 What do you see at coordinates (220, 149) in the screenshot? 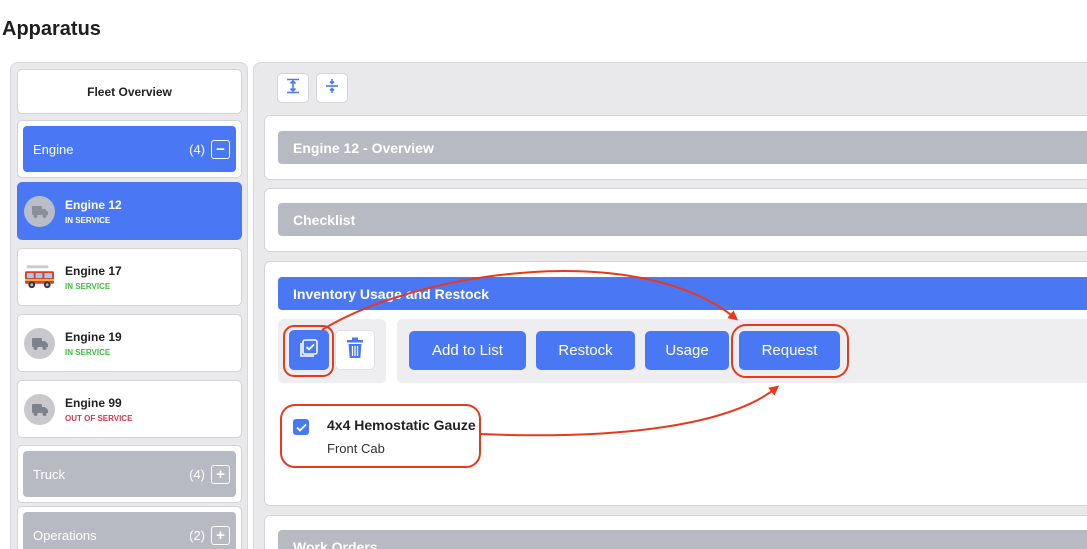
I see `collapse-toggle: −` at bounding box center [220, 149].